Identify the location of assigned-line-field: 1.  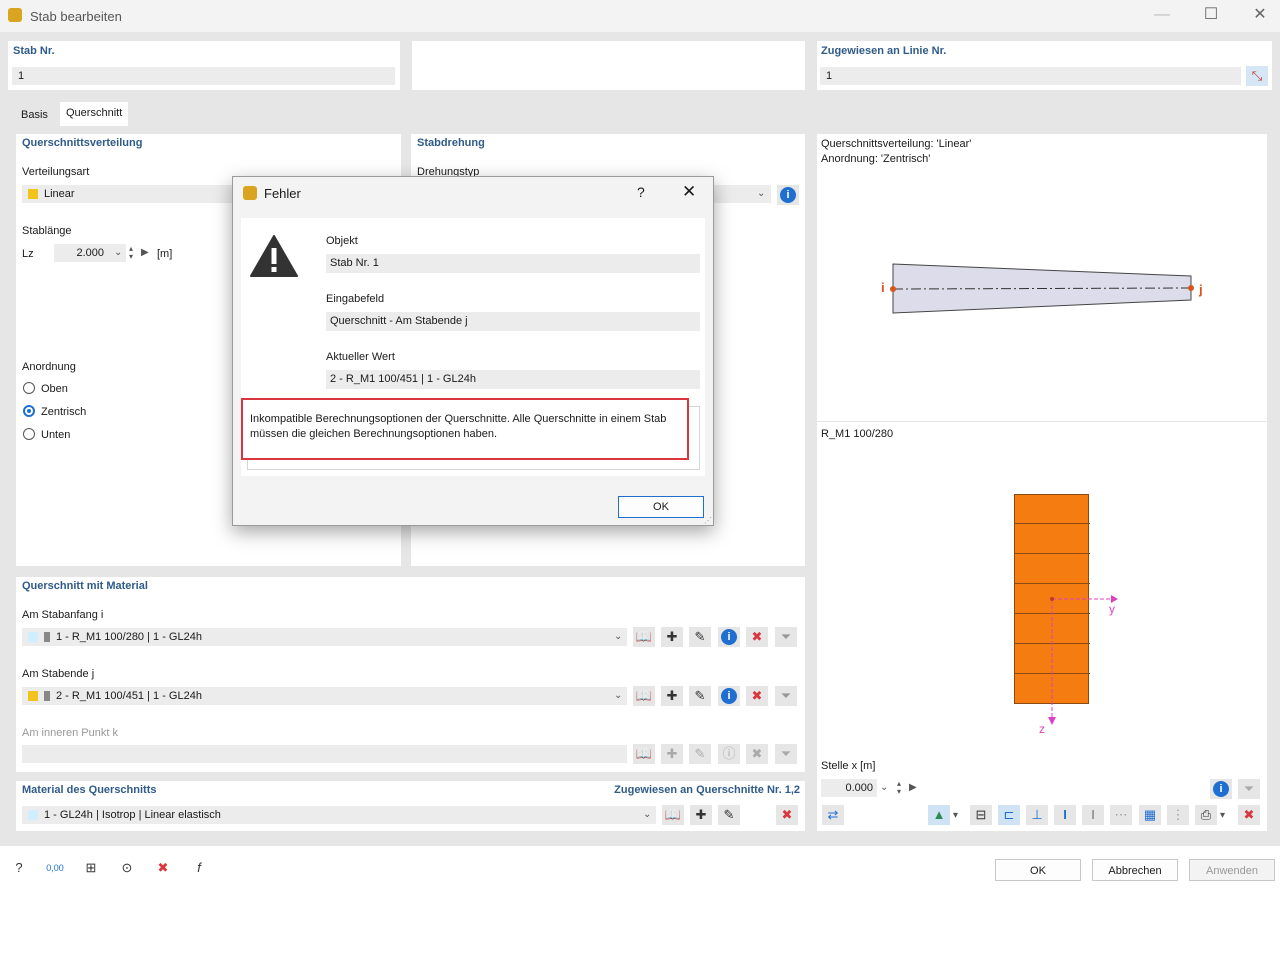
(1030, 76).